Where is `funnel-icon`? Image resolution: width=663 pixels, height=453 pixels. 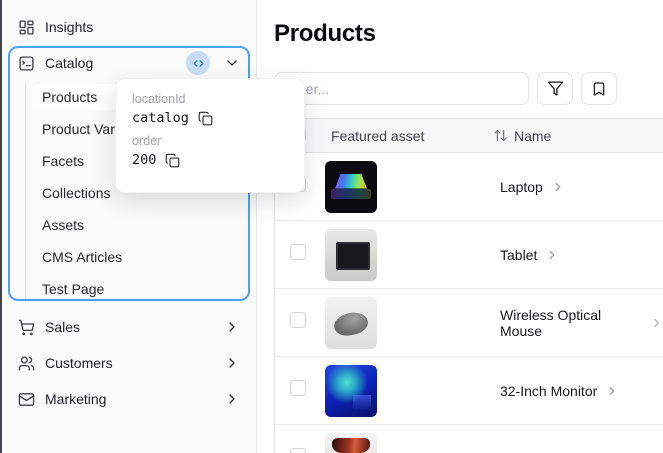
funnel-icon is located at coordinates (555, 88).